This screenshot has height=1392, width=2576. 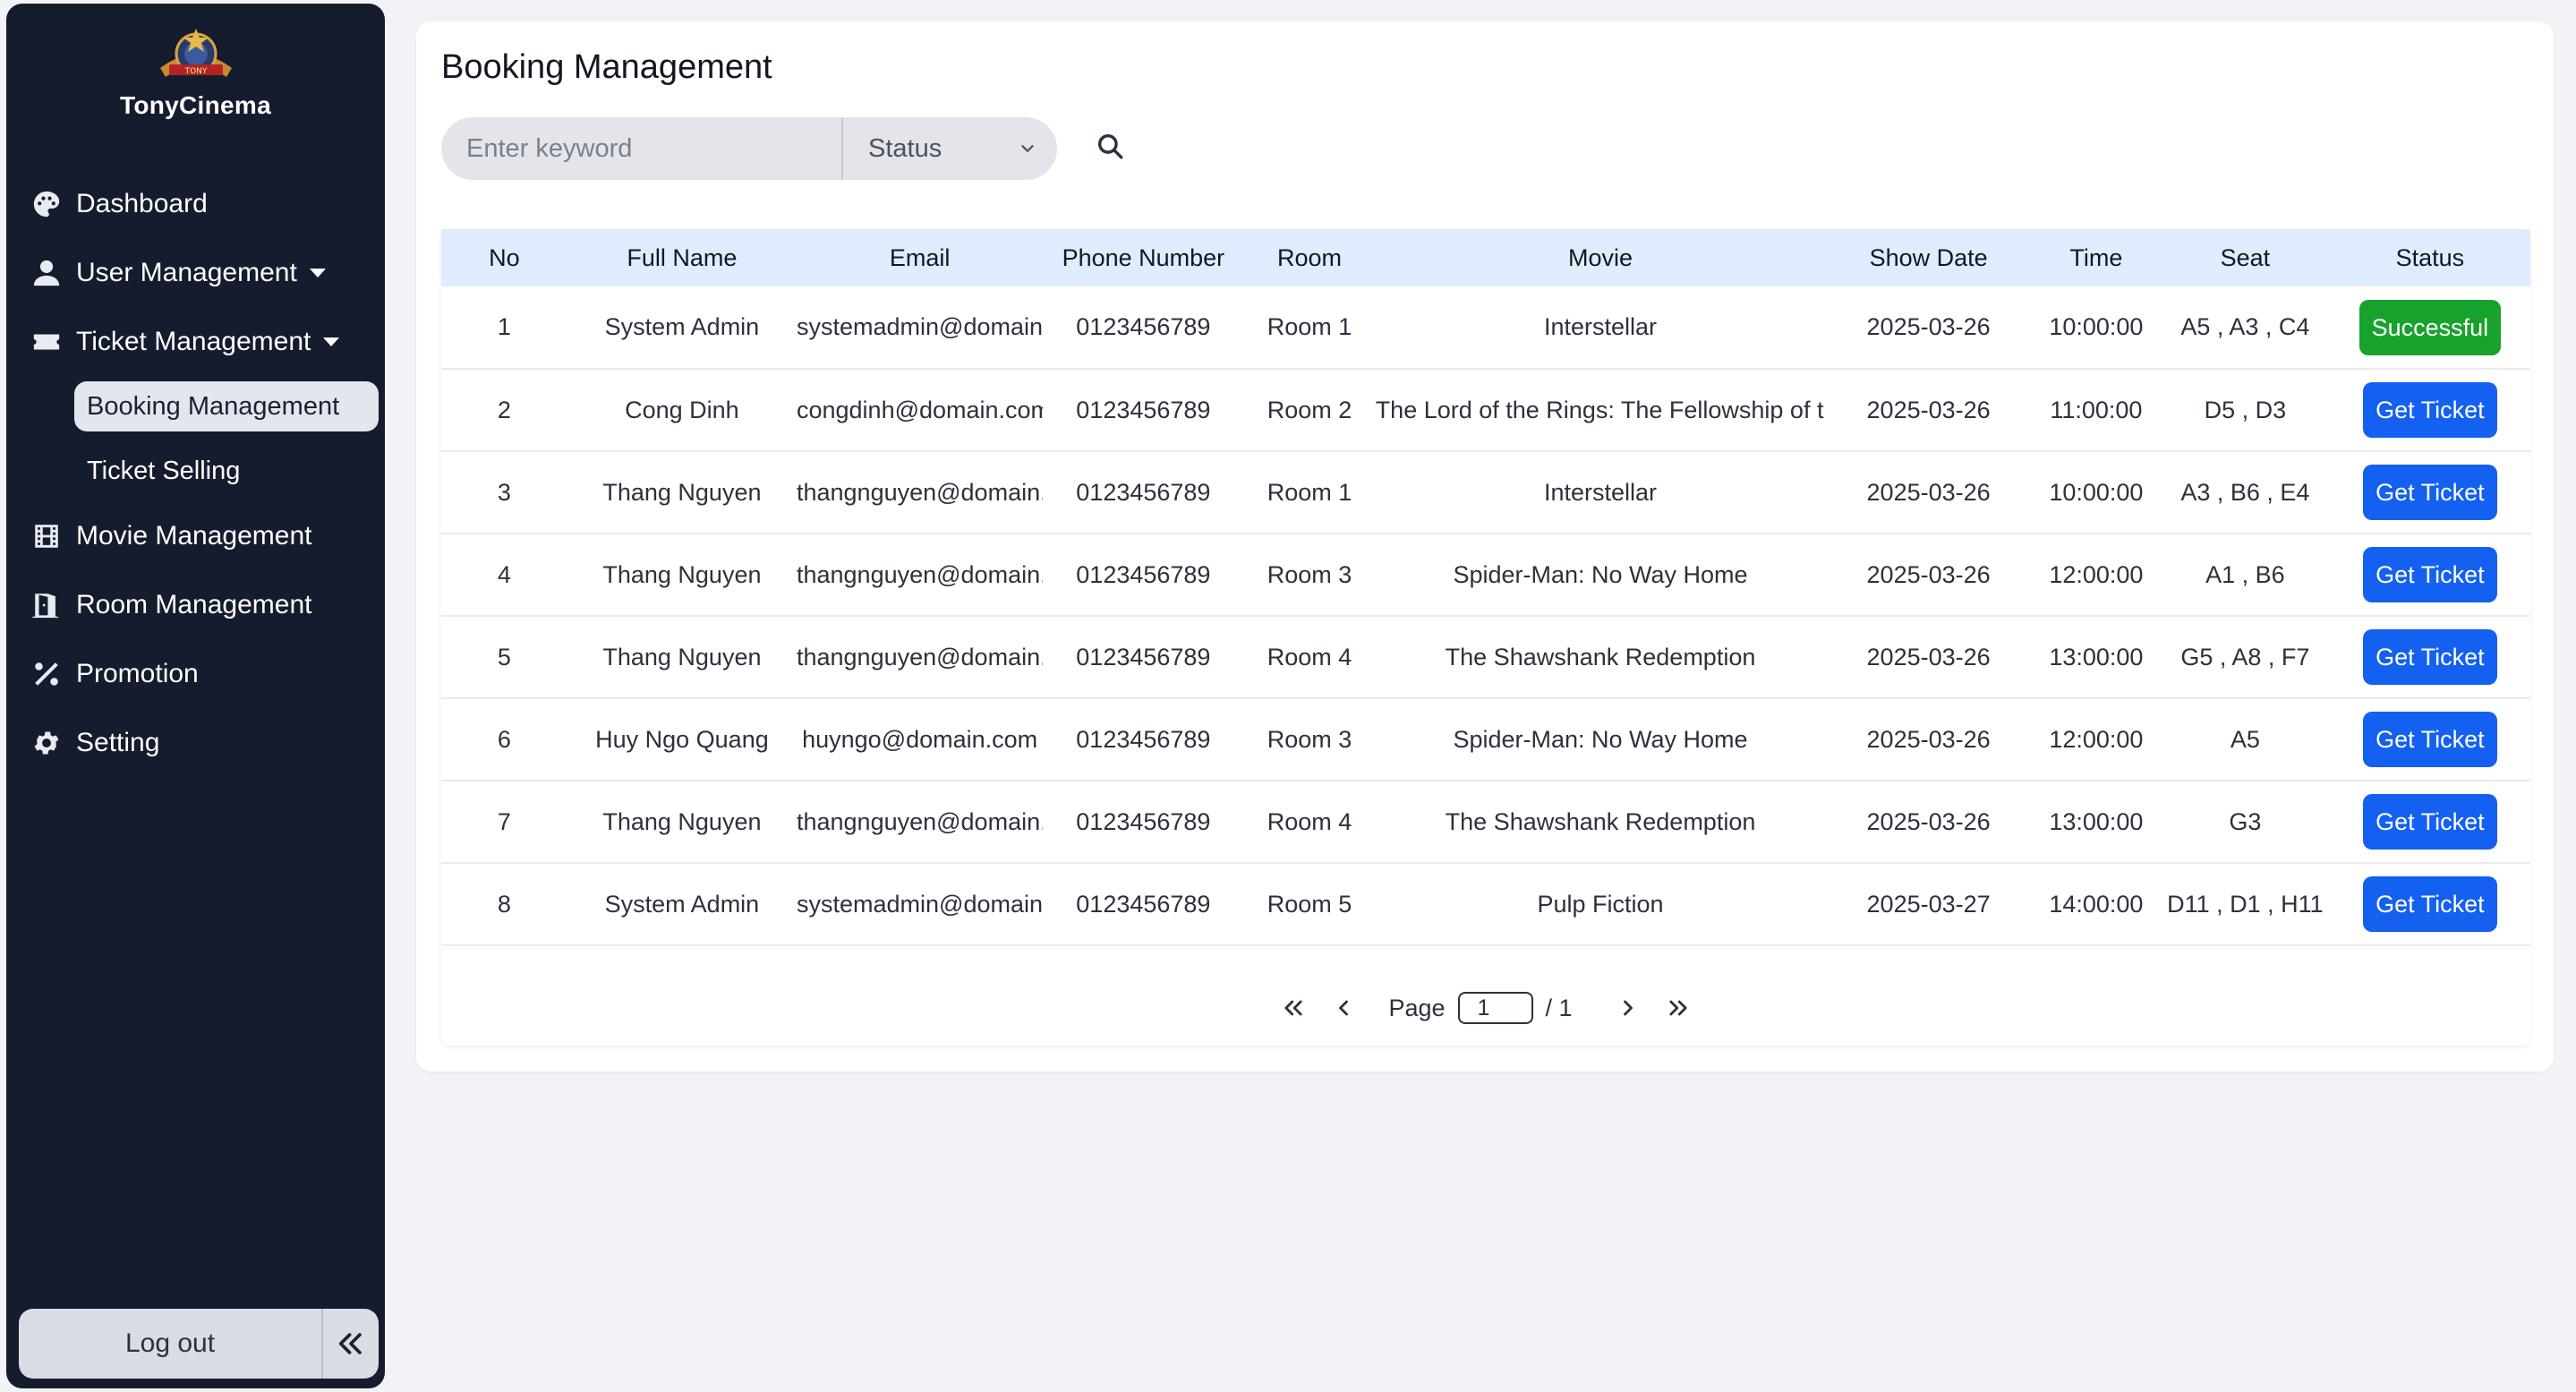 I want to click on column-header-status: Status, so click(x=2430, y=257).